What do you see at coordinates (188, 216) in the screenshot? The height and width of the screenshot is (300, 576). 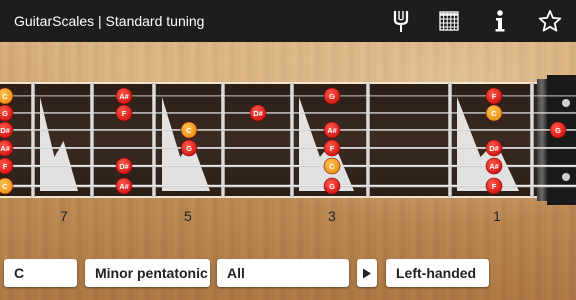 I see `fret-number-5: 5` at bounding box center [188, 216].